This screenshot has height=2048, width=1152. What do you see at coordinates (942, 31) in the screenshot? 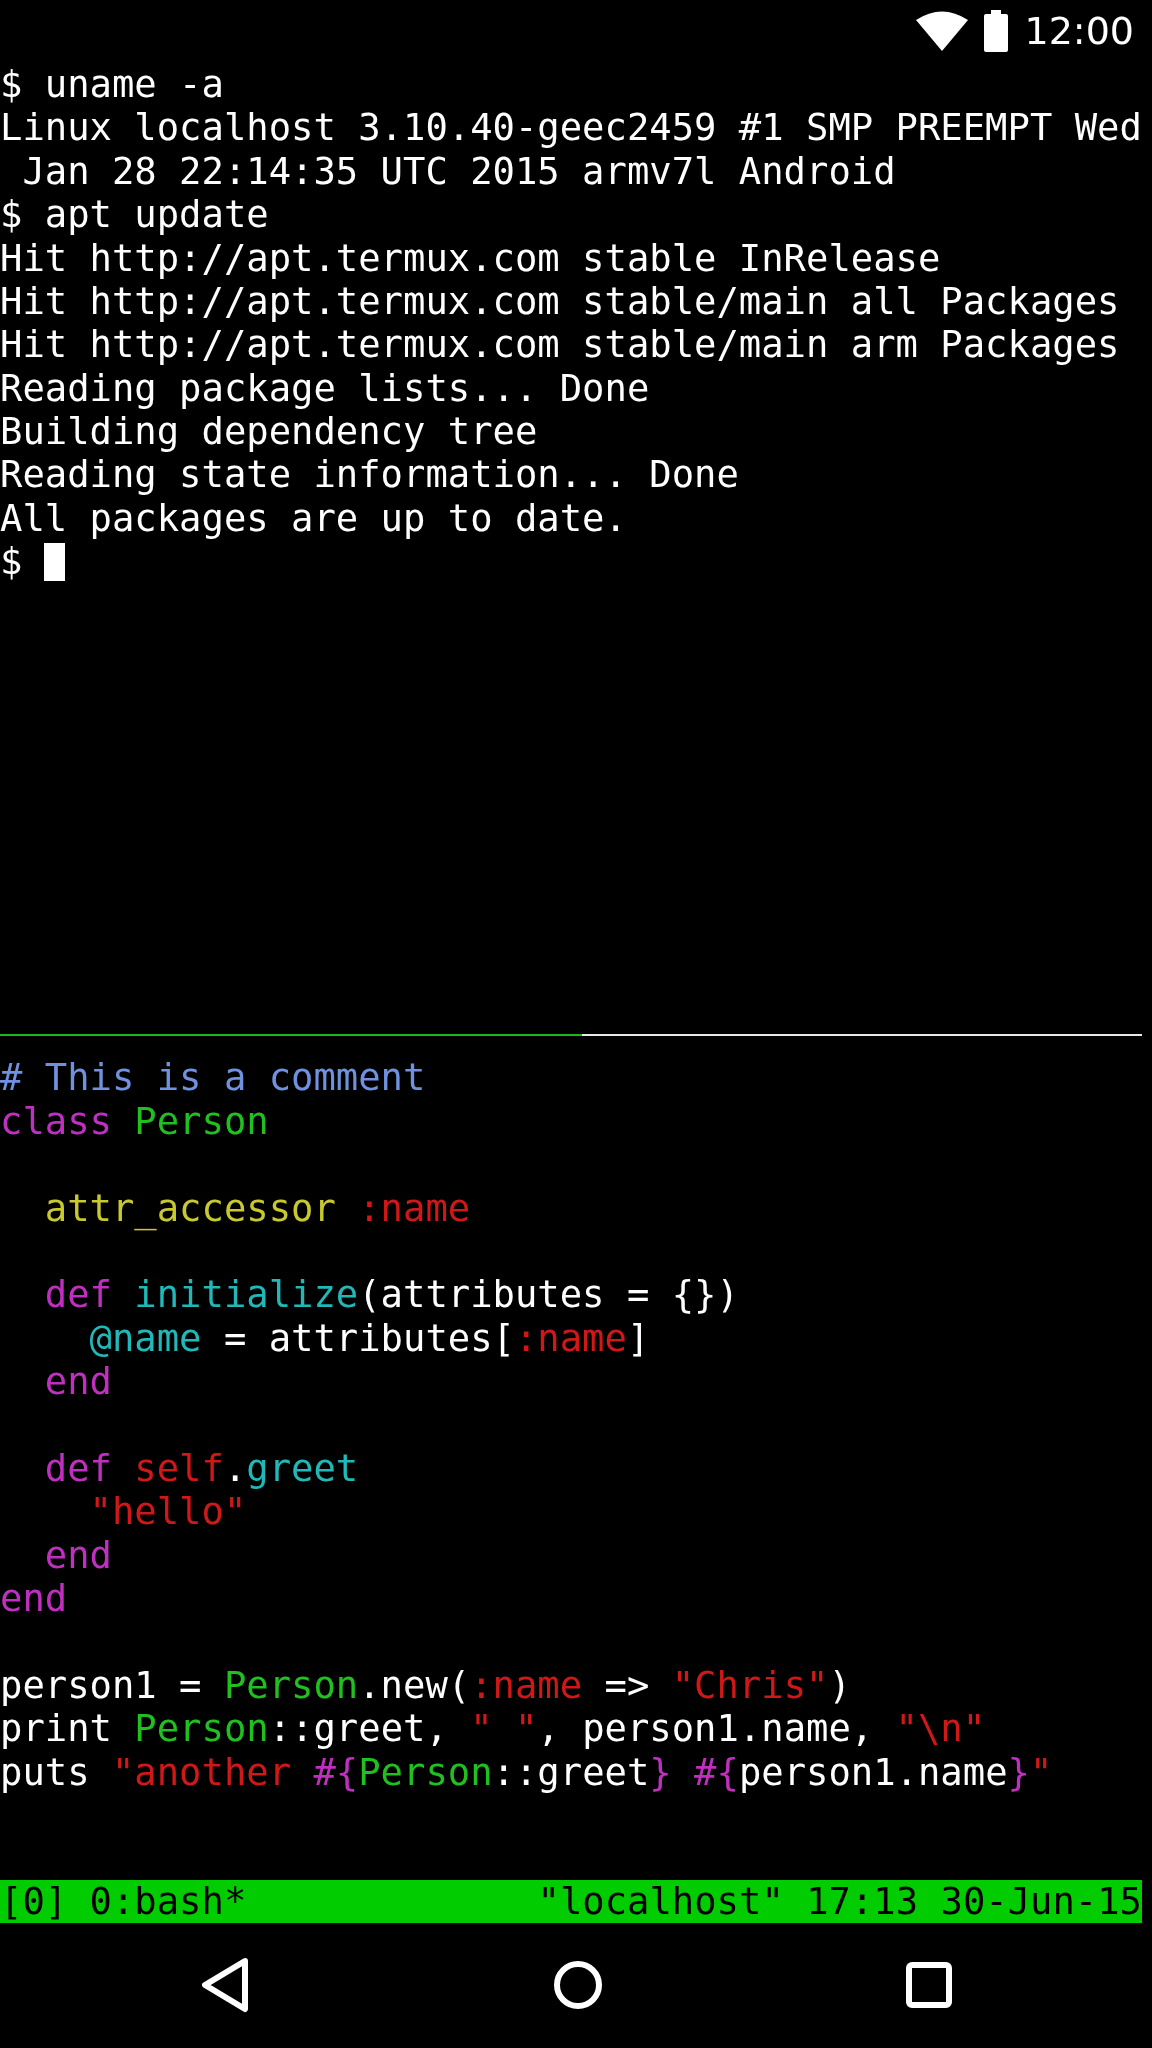
I see `wifi-icon` at bounding box center [942, 31].